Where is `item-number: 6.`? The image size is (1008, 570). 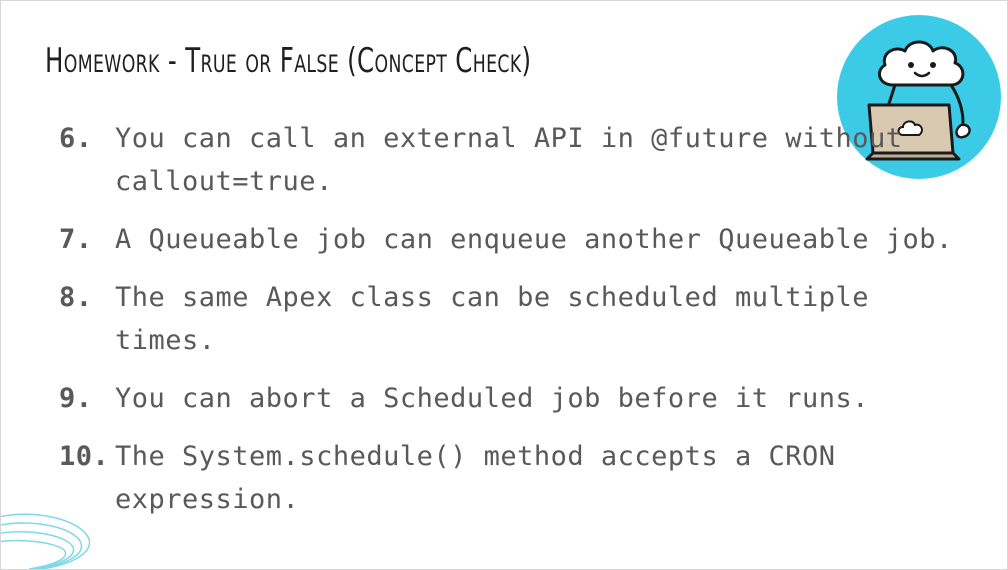 item-number: 6. is located at coordinates (76, 138).